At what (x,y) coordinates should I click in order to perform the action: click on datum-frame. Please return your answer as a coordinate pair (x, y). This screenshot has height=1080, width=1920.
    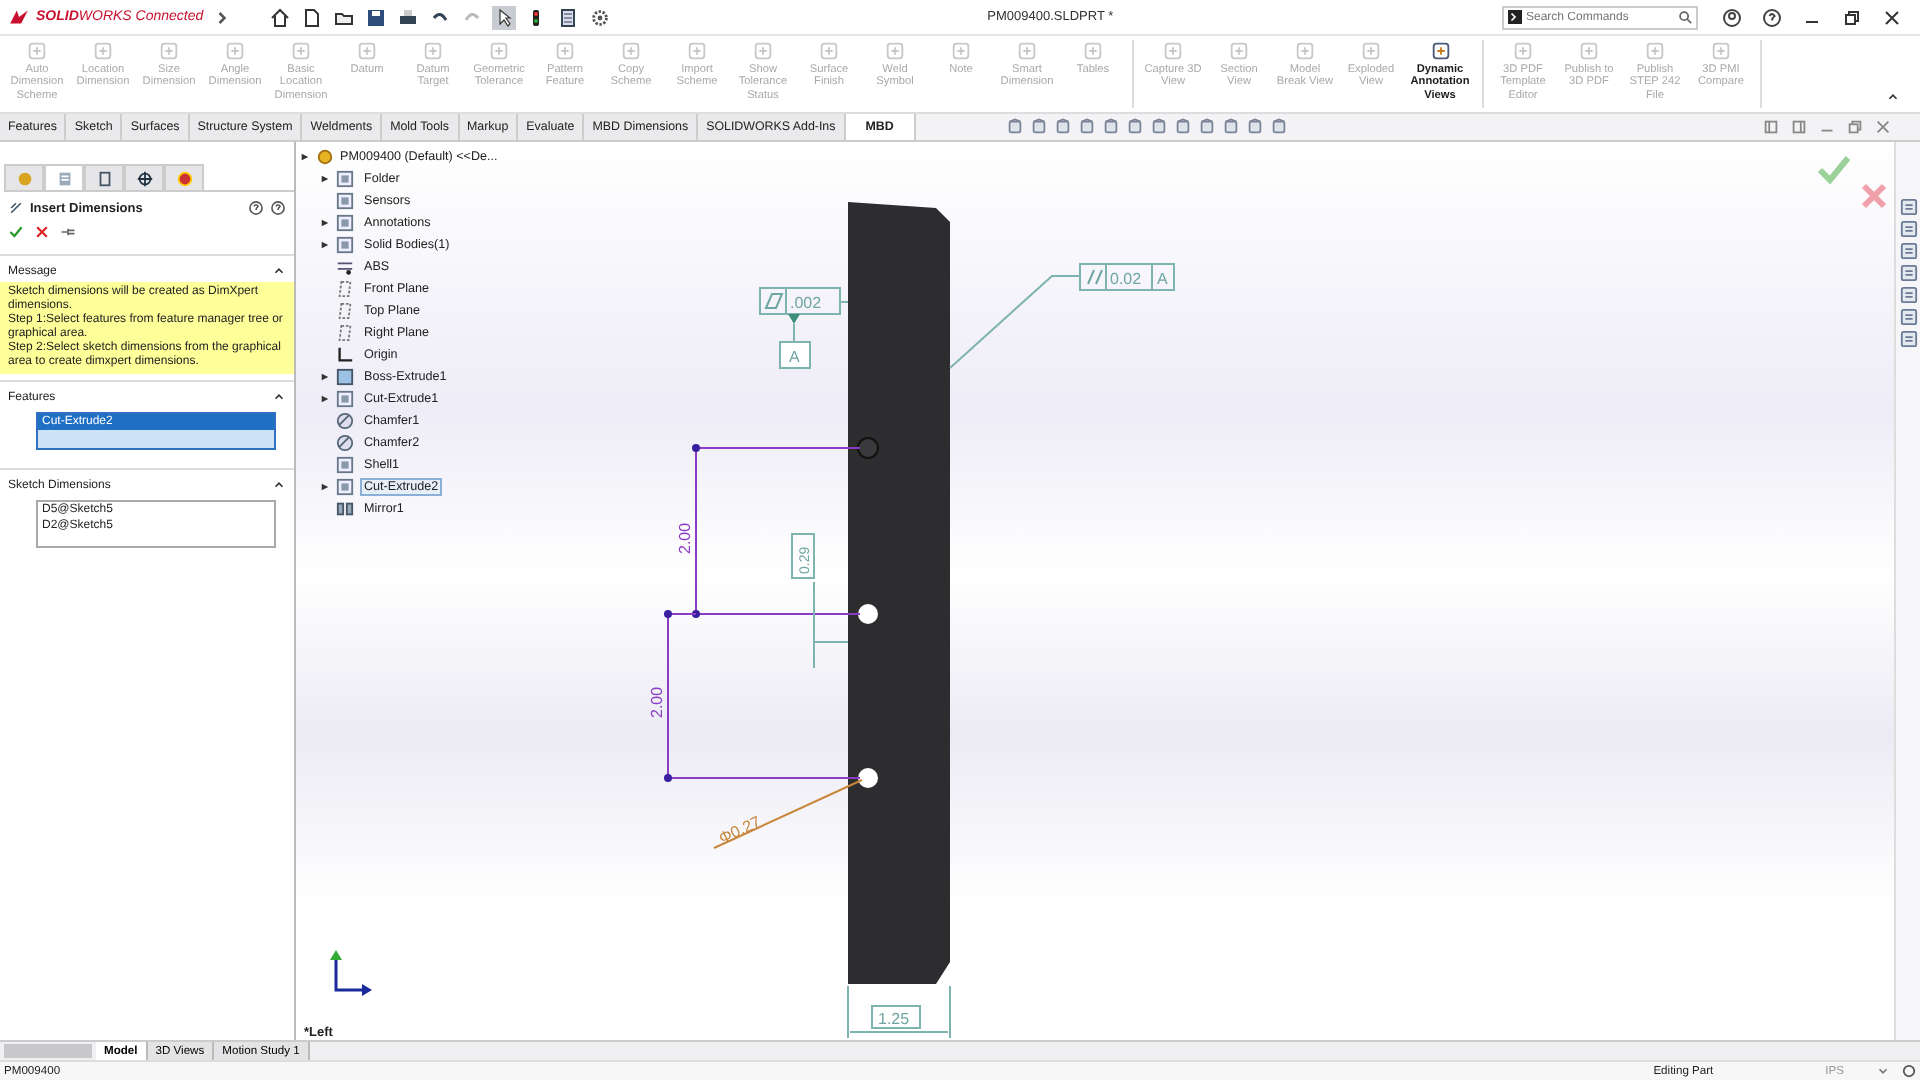
    Looking at the image, I should click on (795, 355).